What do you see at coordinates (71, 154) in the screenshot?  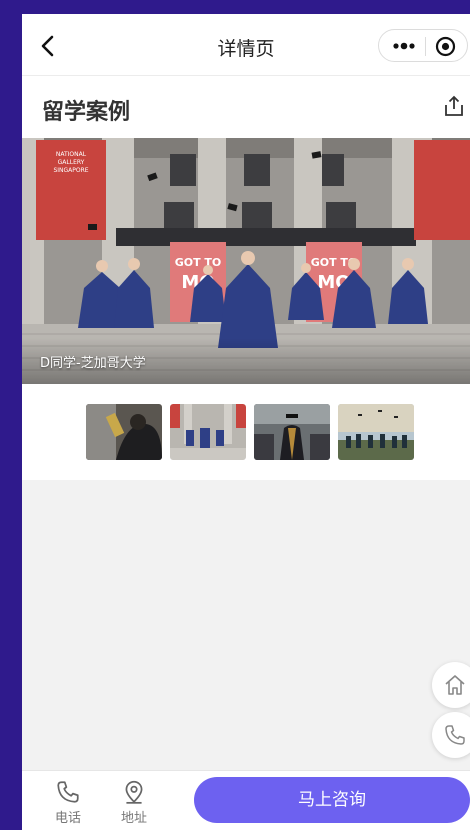 I see `svg-text: NATIONAL` at bounding box center [71, 154].